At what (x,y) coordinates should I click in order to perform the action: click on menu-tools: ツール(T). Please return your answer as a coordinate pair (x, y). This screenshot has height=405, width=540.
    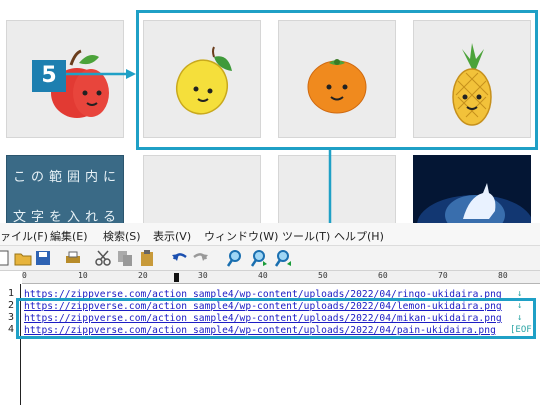
    Looking at the image, I should click on (306, 236).